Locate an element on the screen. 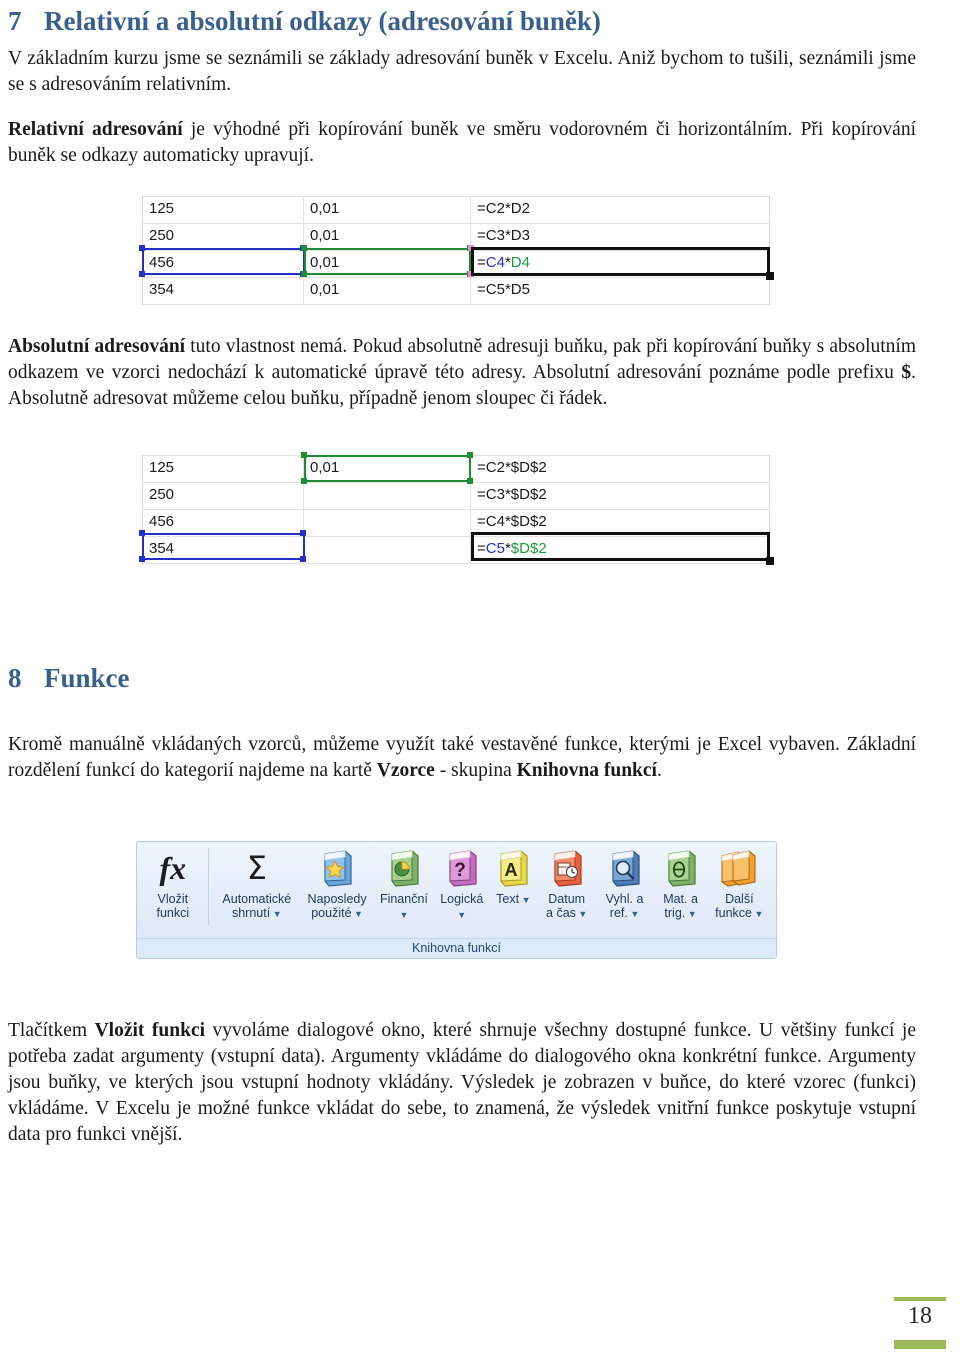  cell-formula-active: =C5*$D$2 is located at coordinates (619, 550).